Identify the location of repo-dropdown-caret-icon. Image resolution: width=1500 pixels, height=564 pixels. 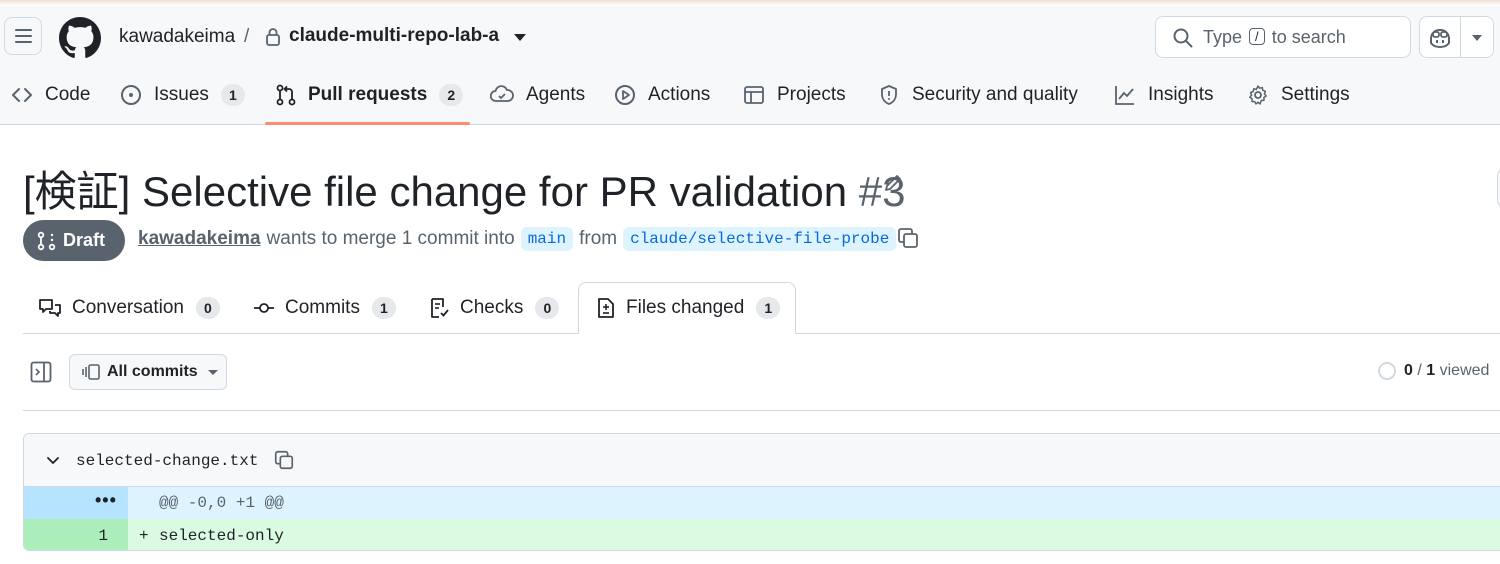
(520, 37).